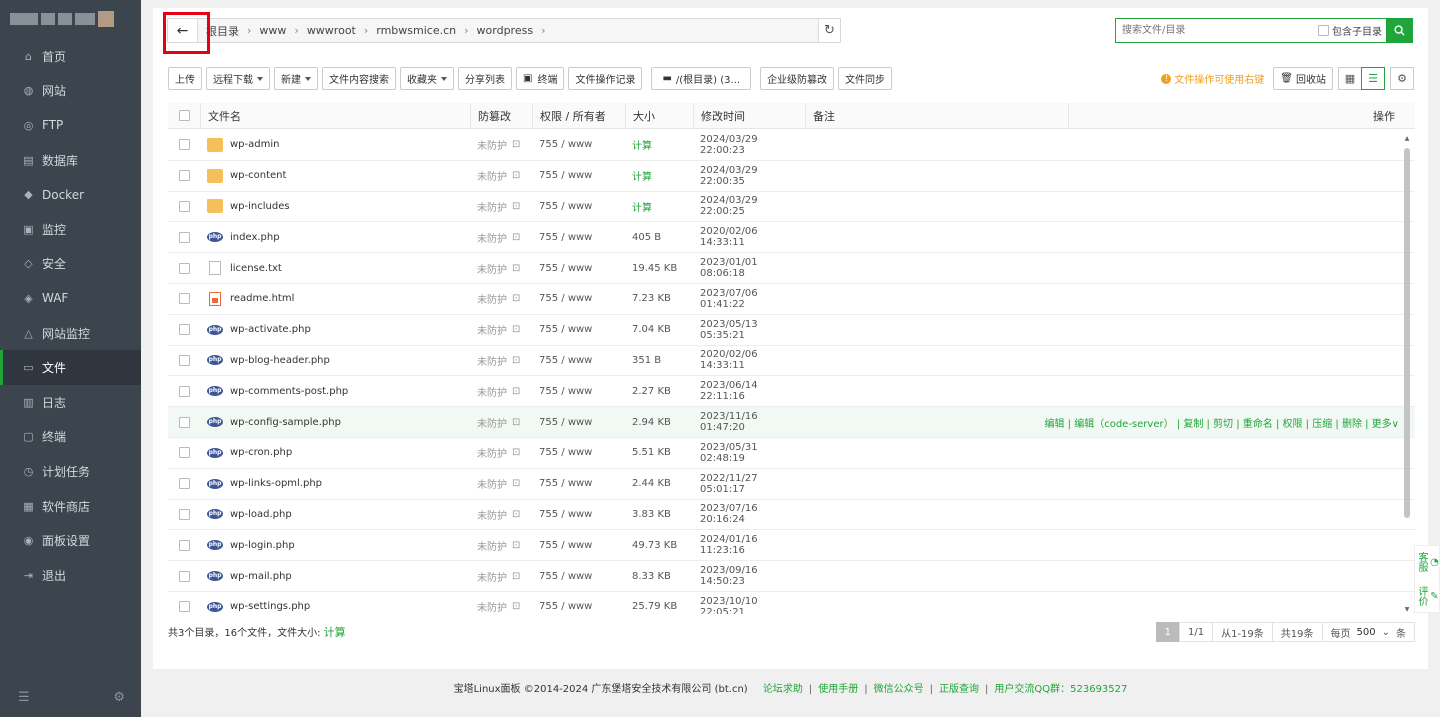  I want to click on file-name: license.txt, so click(256, 268).